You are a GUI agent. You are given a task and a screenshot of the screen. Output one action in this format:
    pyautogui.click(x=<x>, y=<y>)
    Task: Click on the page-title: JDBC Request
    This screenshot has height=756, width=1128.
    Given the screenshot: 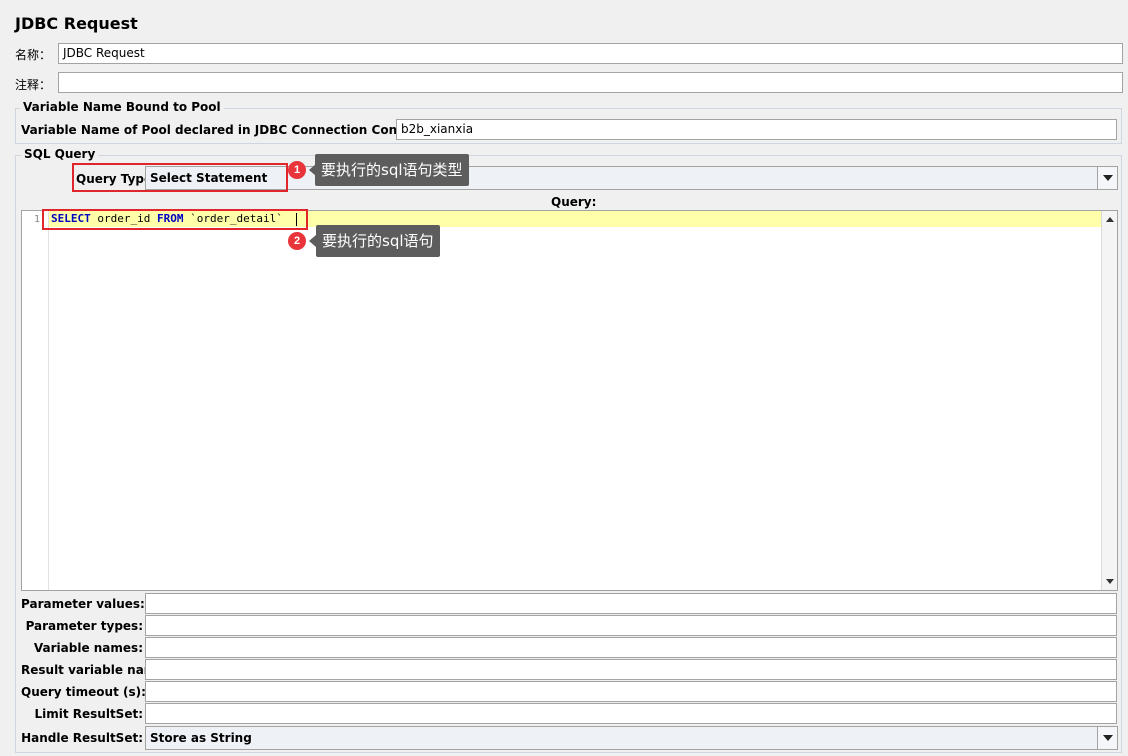 What is the action you would take?
    pyautogui.click(x=76, y=23)
    